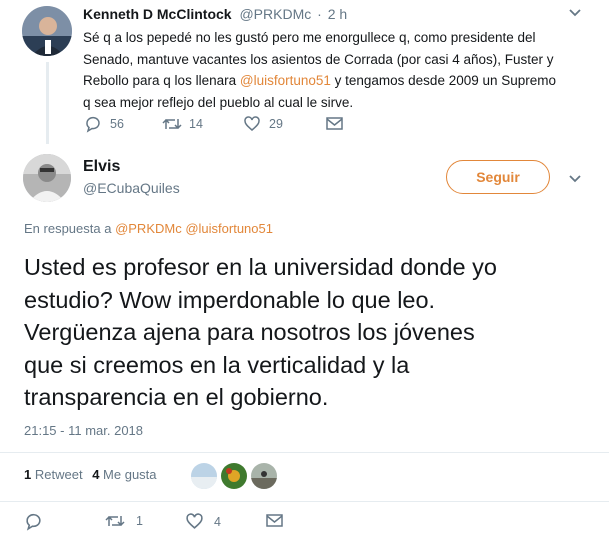  What do you see at coordinates (575, 179) in the screenshot?
I see `tweet-menu-chevron-icon` at bounding box center [575, 179].